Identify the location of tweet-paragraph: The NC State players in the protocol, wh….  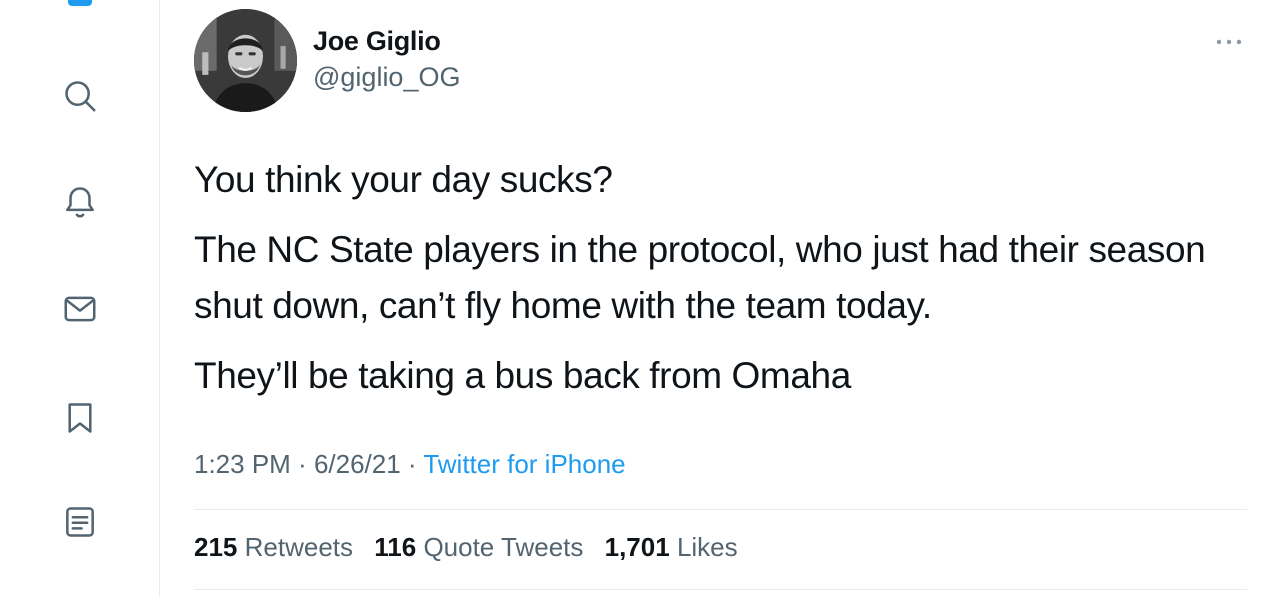
(700, 277).